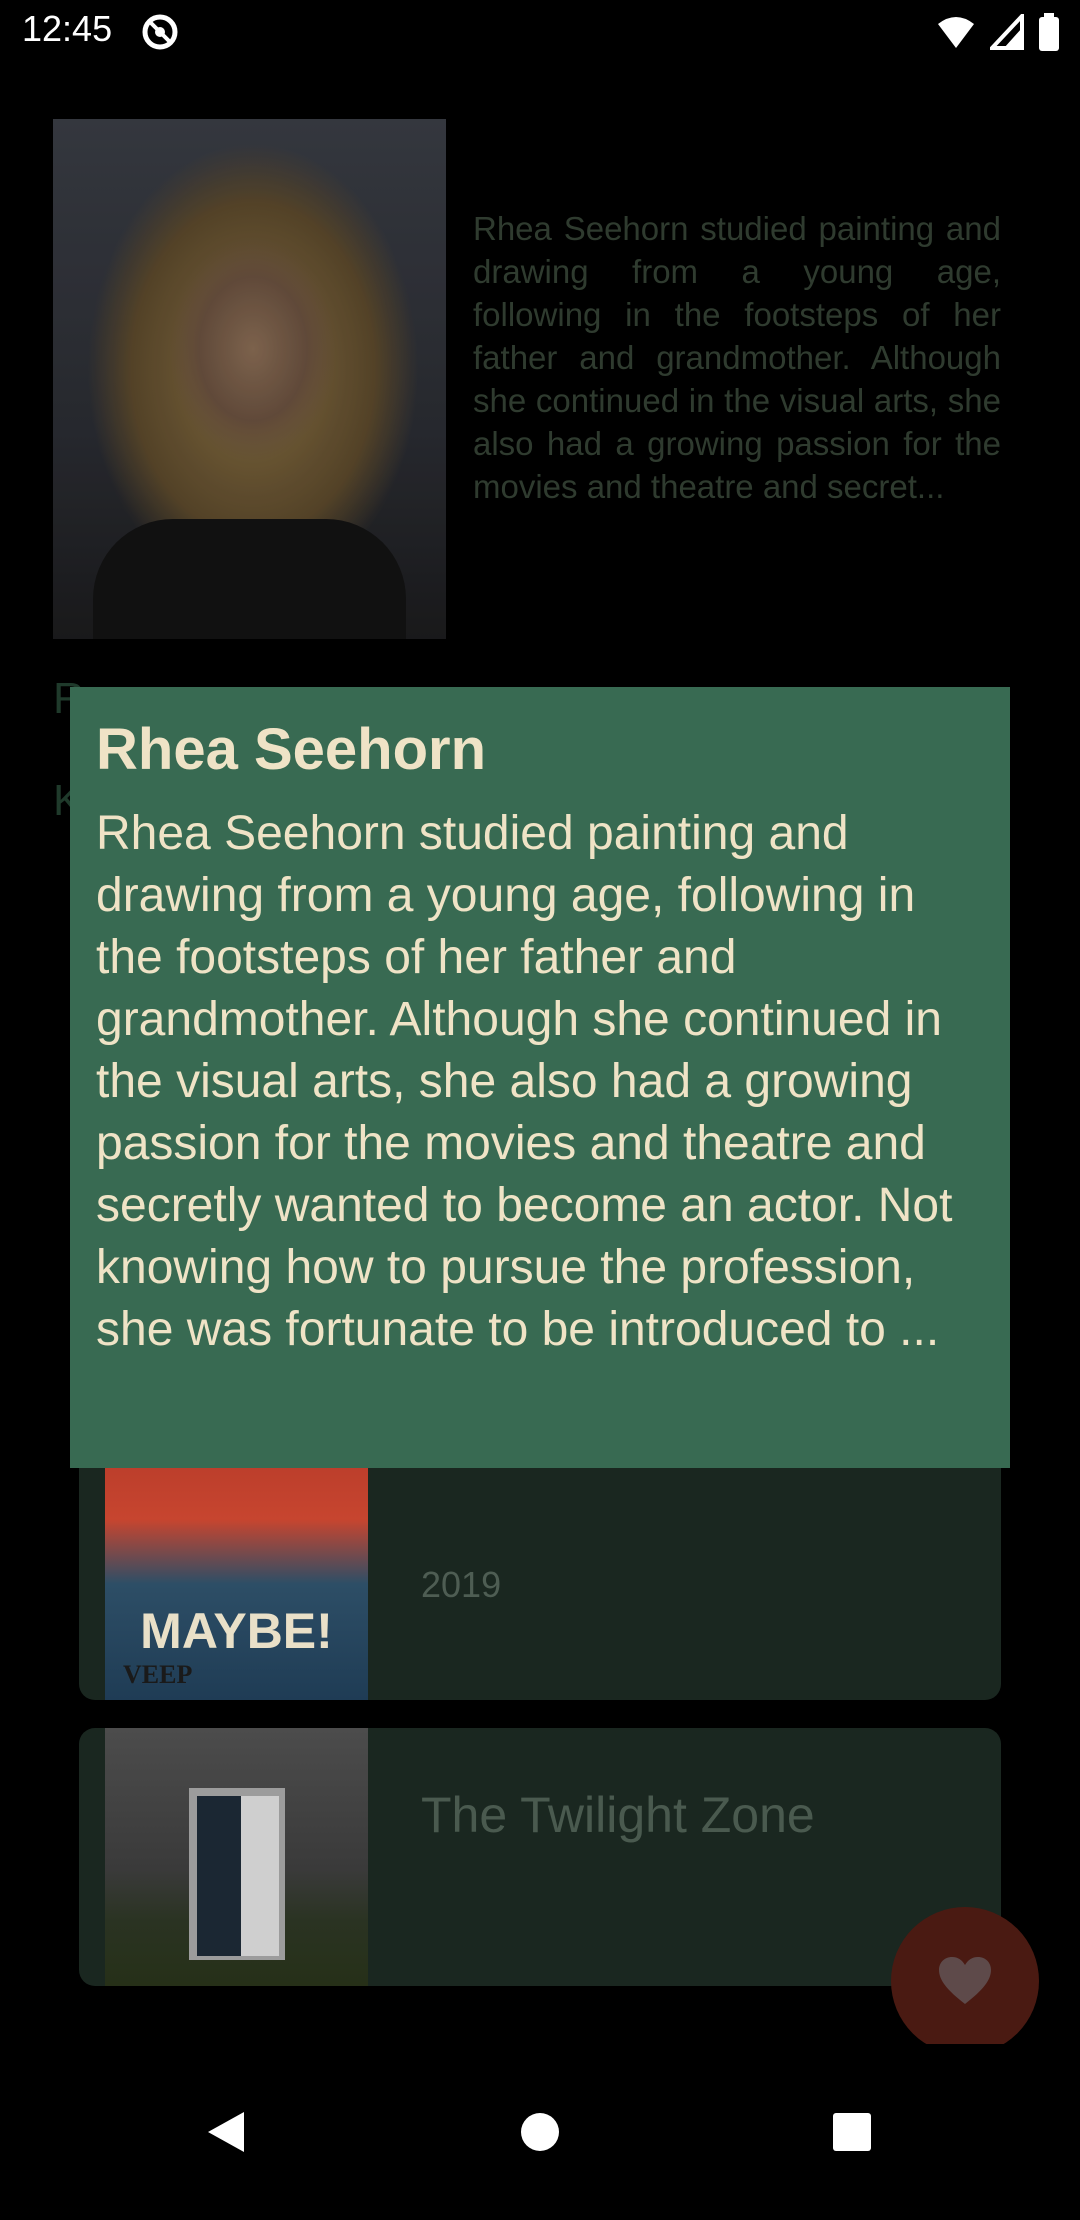  I want to click on recents-icon, so click(852, 2132).